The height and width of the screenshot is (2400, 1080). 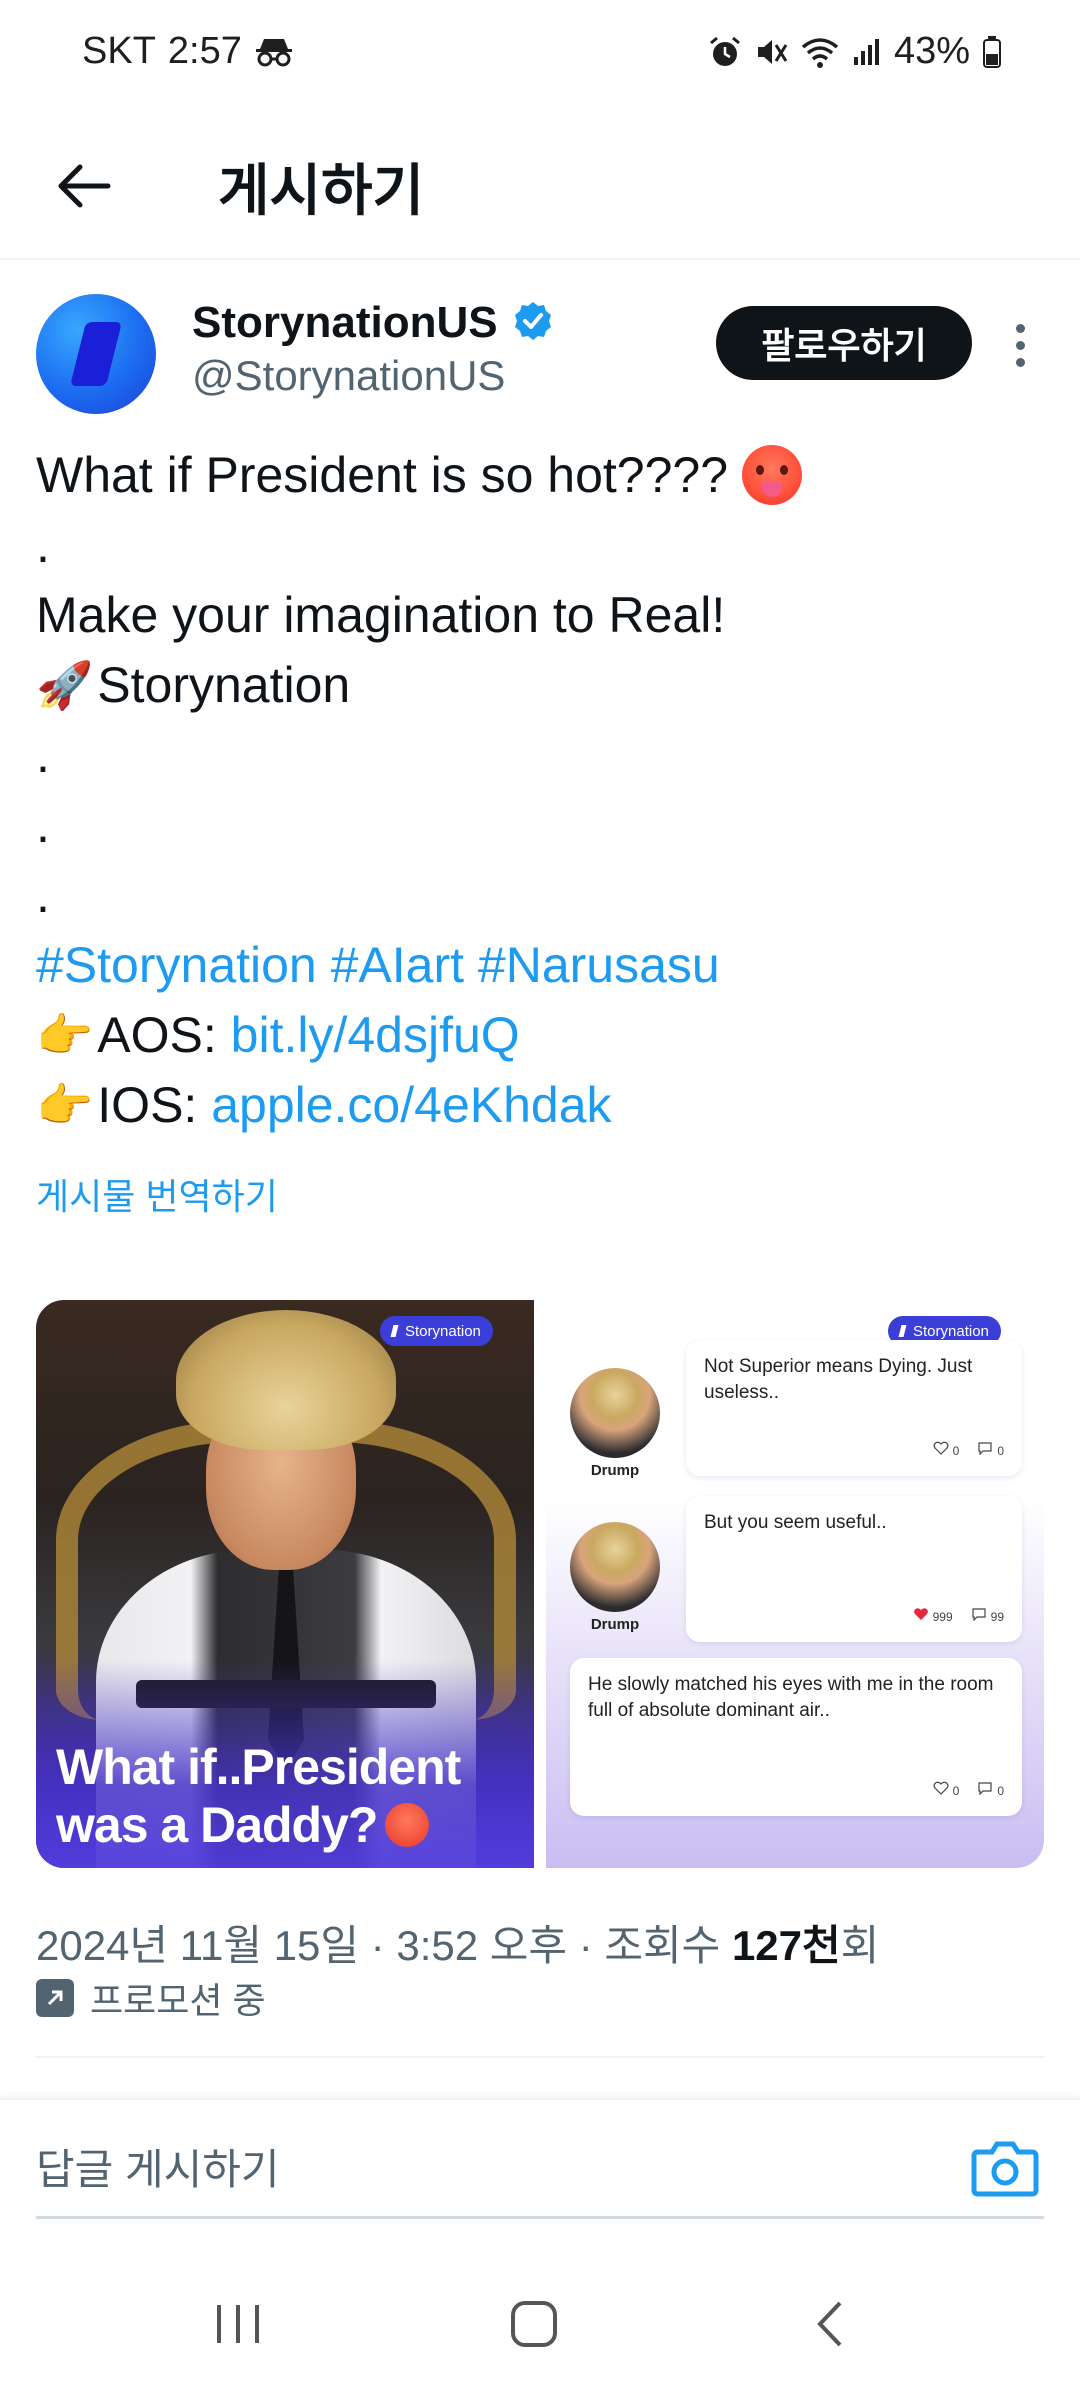 What do you see at coordinates (860, 1945) in the screenshot?
I see `view-suffix: 회` at bounding box center [860, 1945].